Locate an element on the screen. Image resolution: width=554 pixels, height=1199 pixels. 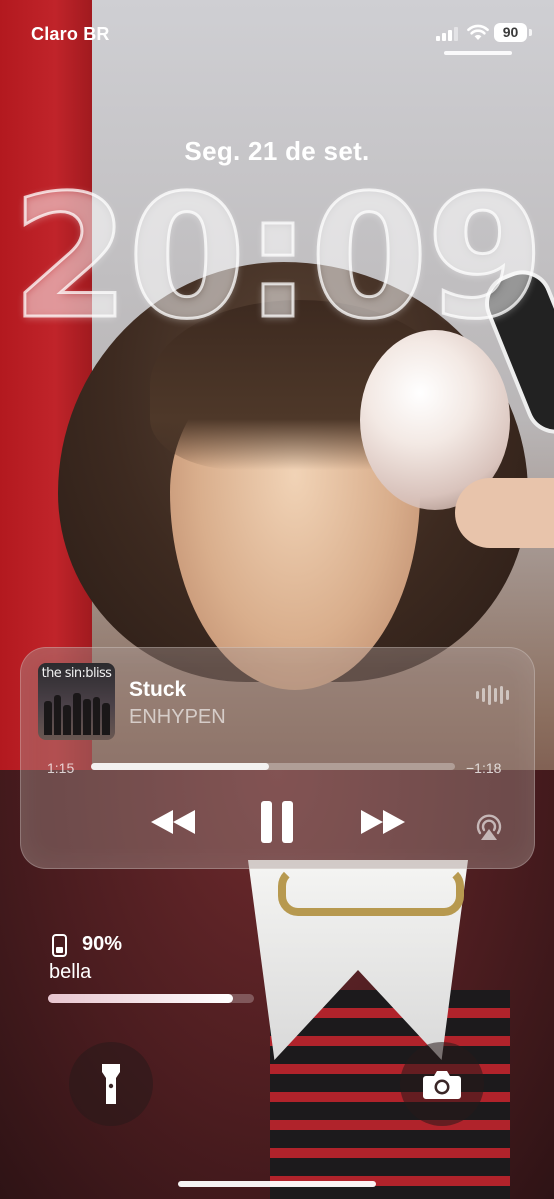
battery-level-fill is located at coordinates (141, 998).